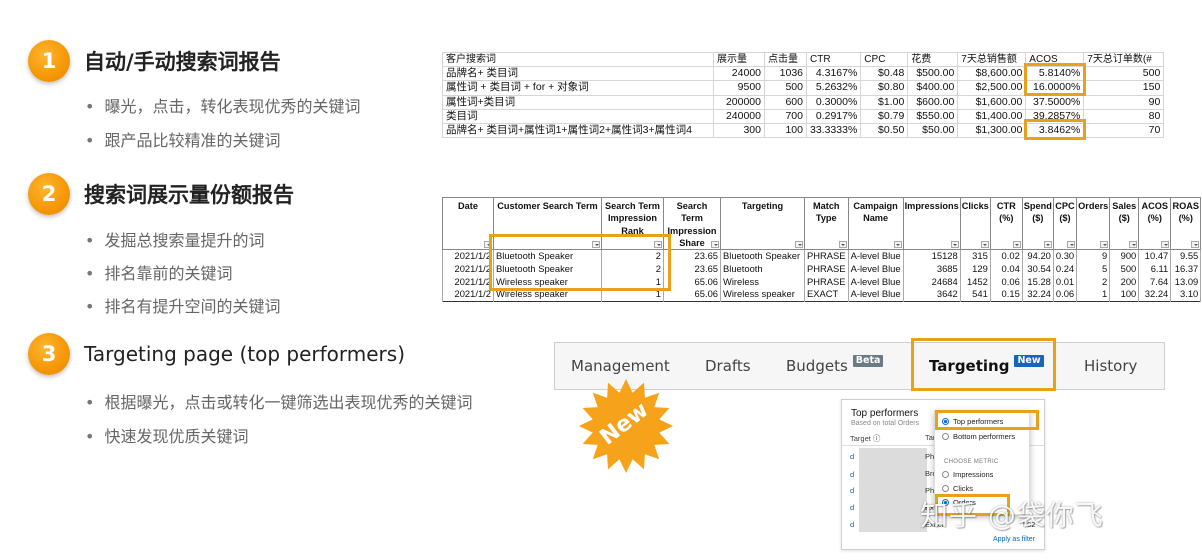 The height and width of the screenshot is (560, 1202). What do you see at coordinates (739, 59) in the screenshot?
I see `t1-cell: 展示量` at bounding box center [739, 59].